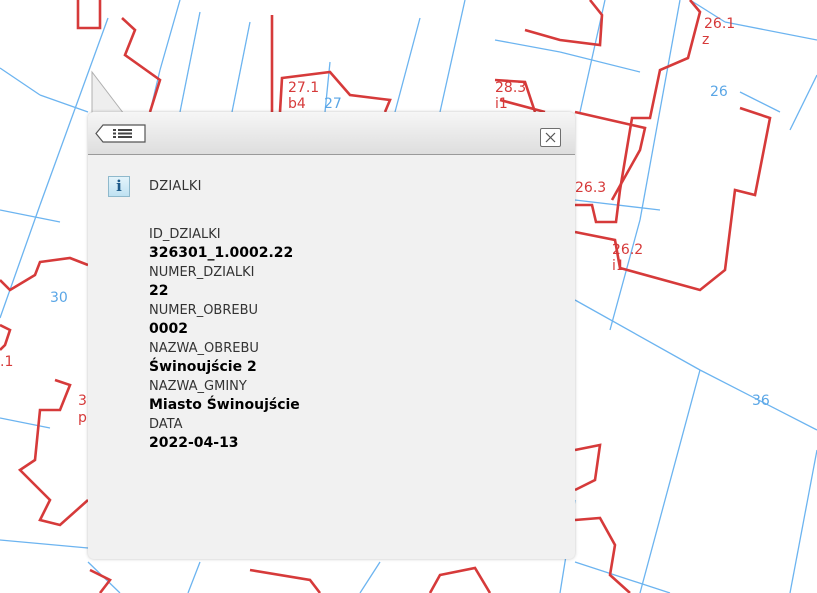 The height and width of the screenshot is (593, 817). Describe the element at coordinates (204, 310) in the screenshot. I see `attribute-name: NUMER_OBREBU` at that location.